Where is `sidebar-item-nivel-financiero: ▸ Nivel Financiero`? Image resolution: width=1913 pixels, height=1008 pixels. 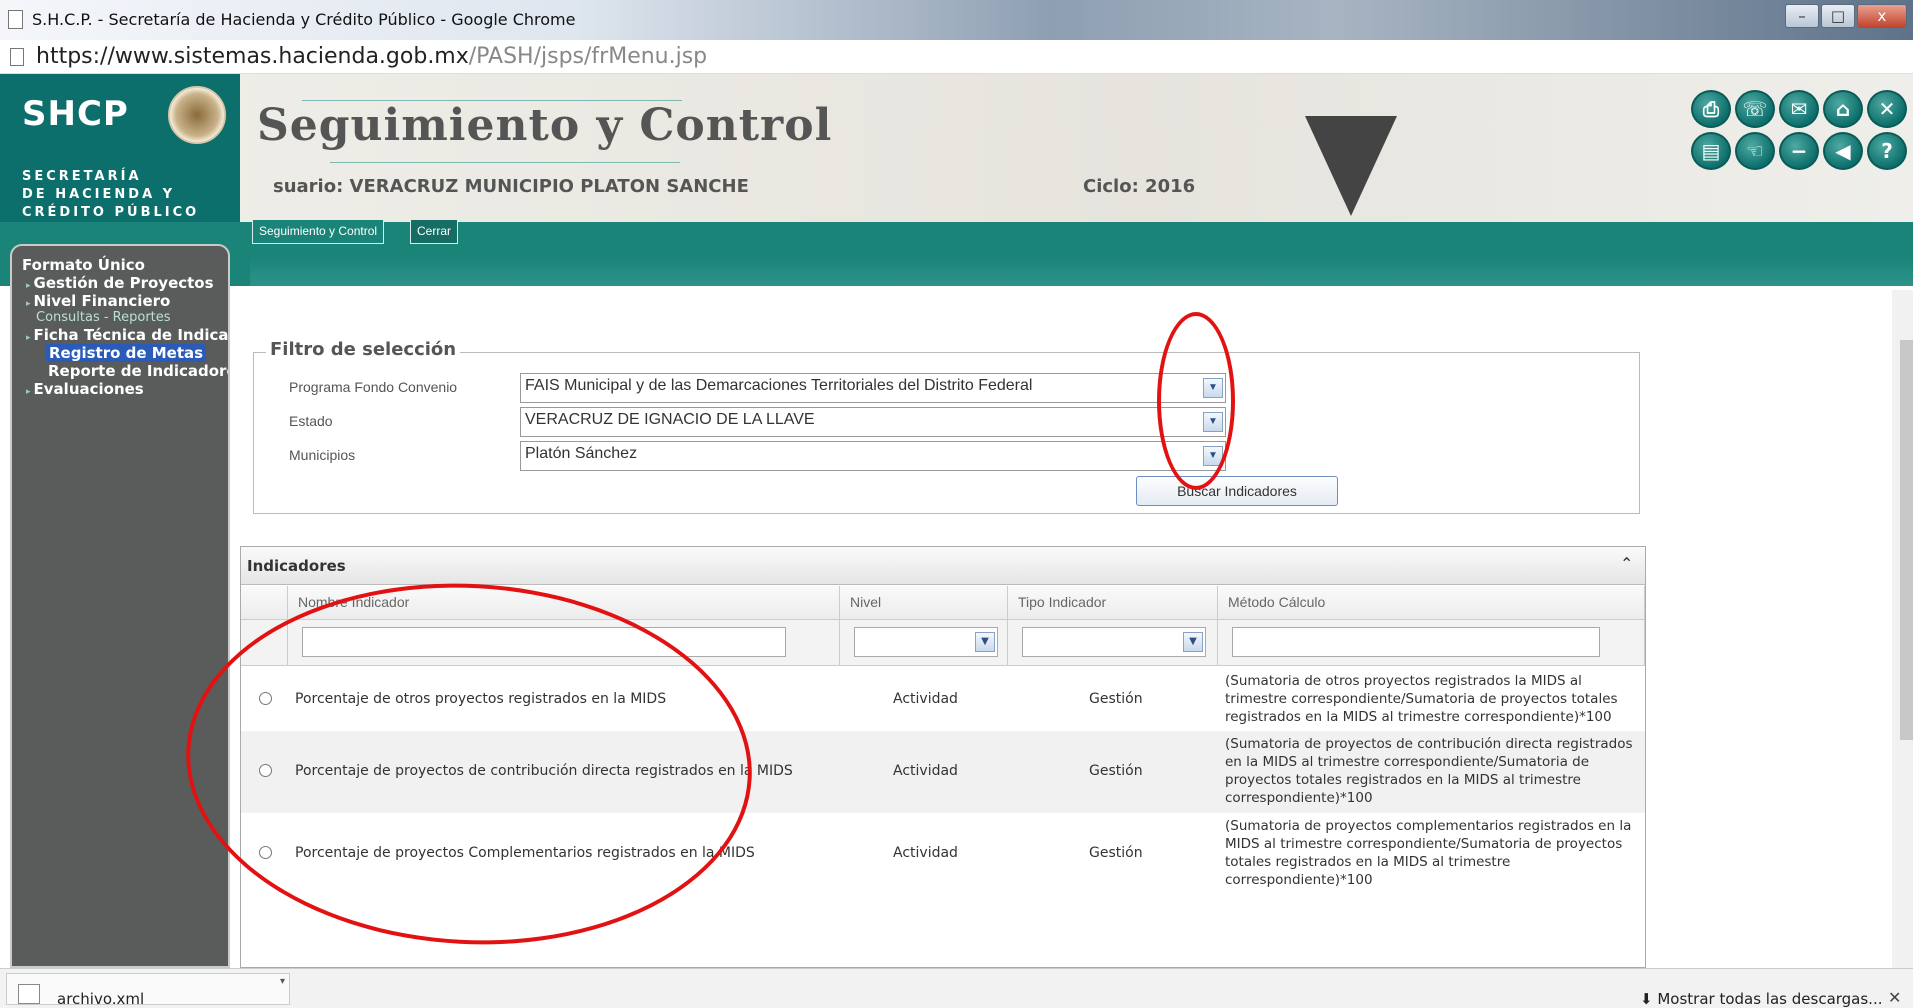 sidebar-item-nivel-financiero: ▸ Nivel Financiero is located at coordinates (98, 301).